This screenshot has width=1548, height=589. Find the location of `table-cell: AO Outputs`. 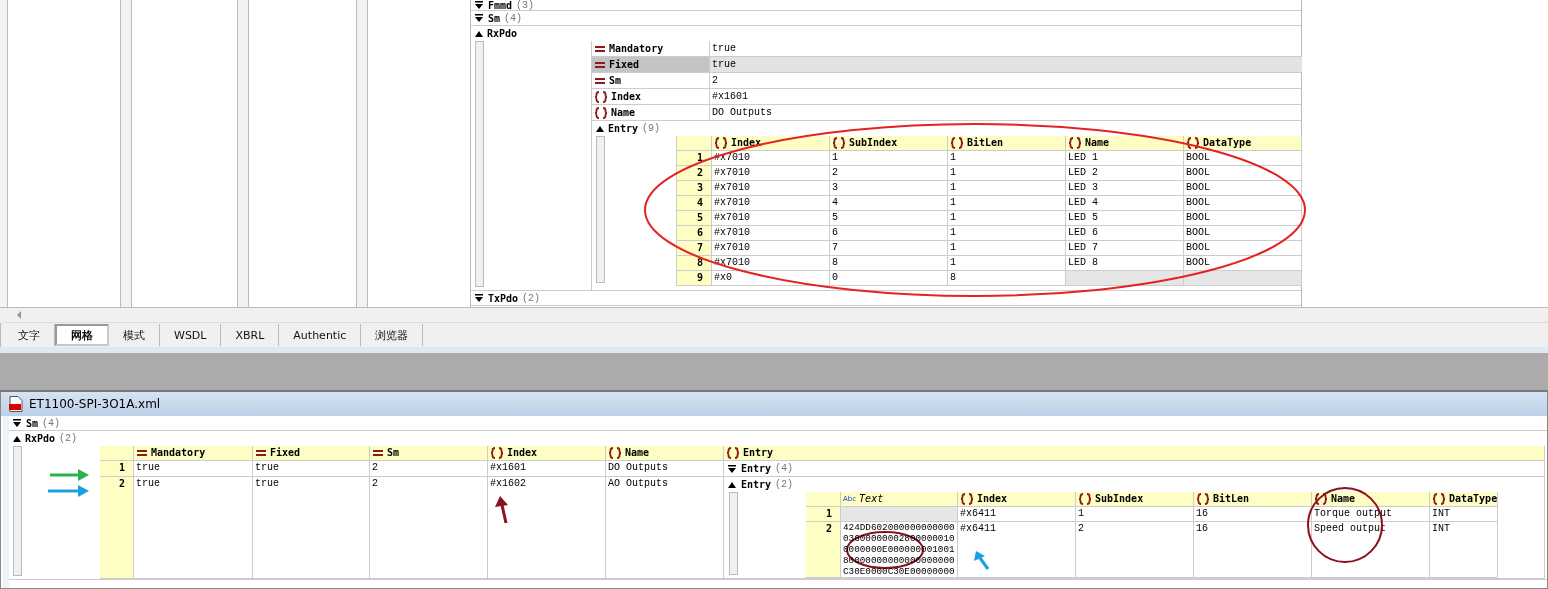

table-cell: AO Outputs is located at coordinates (665, 528).